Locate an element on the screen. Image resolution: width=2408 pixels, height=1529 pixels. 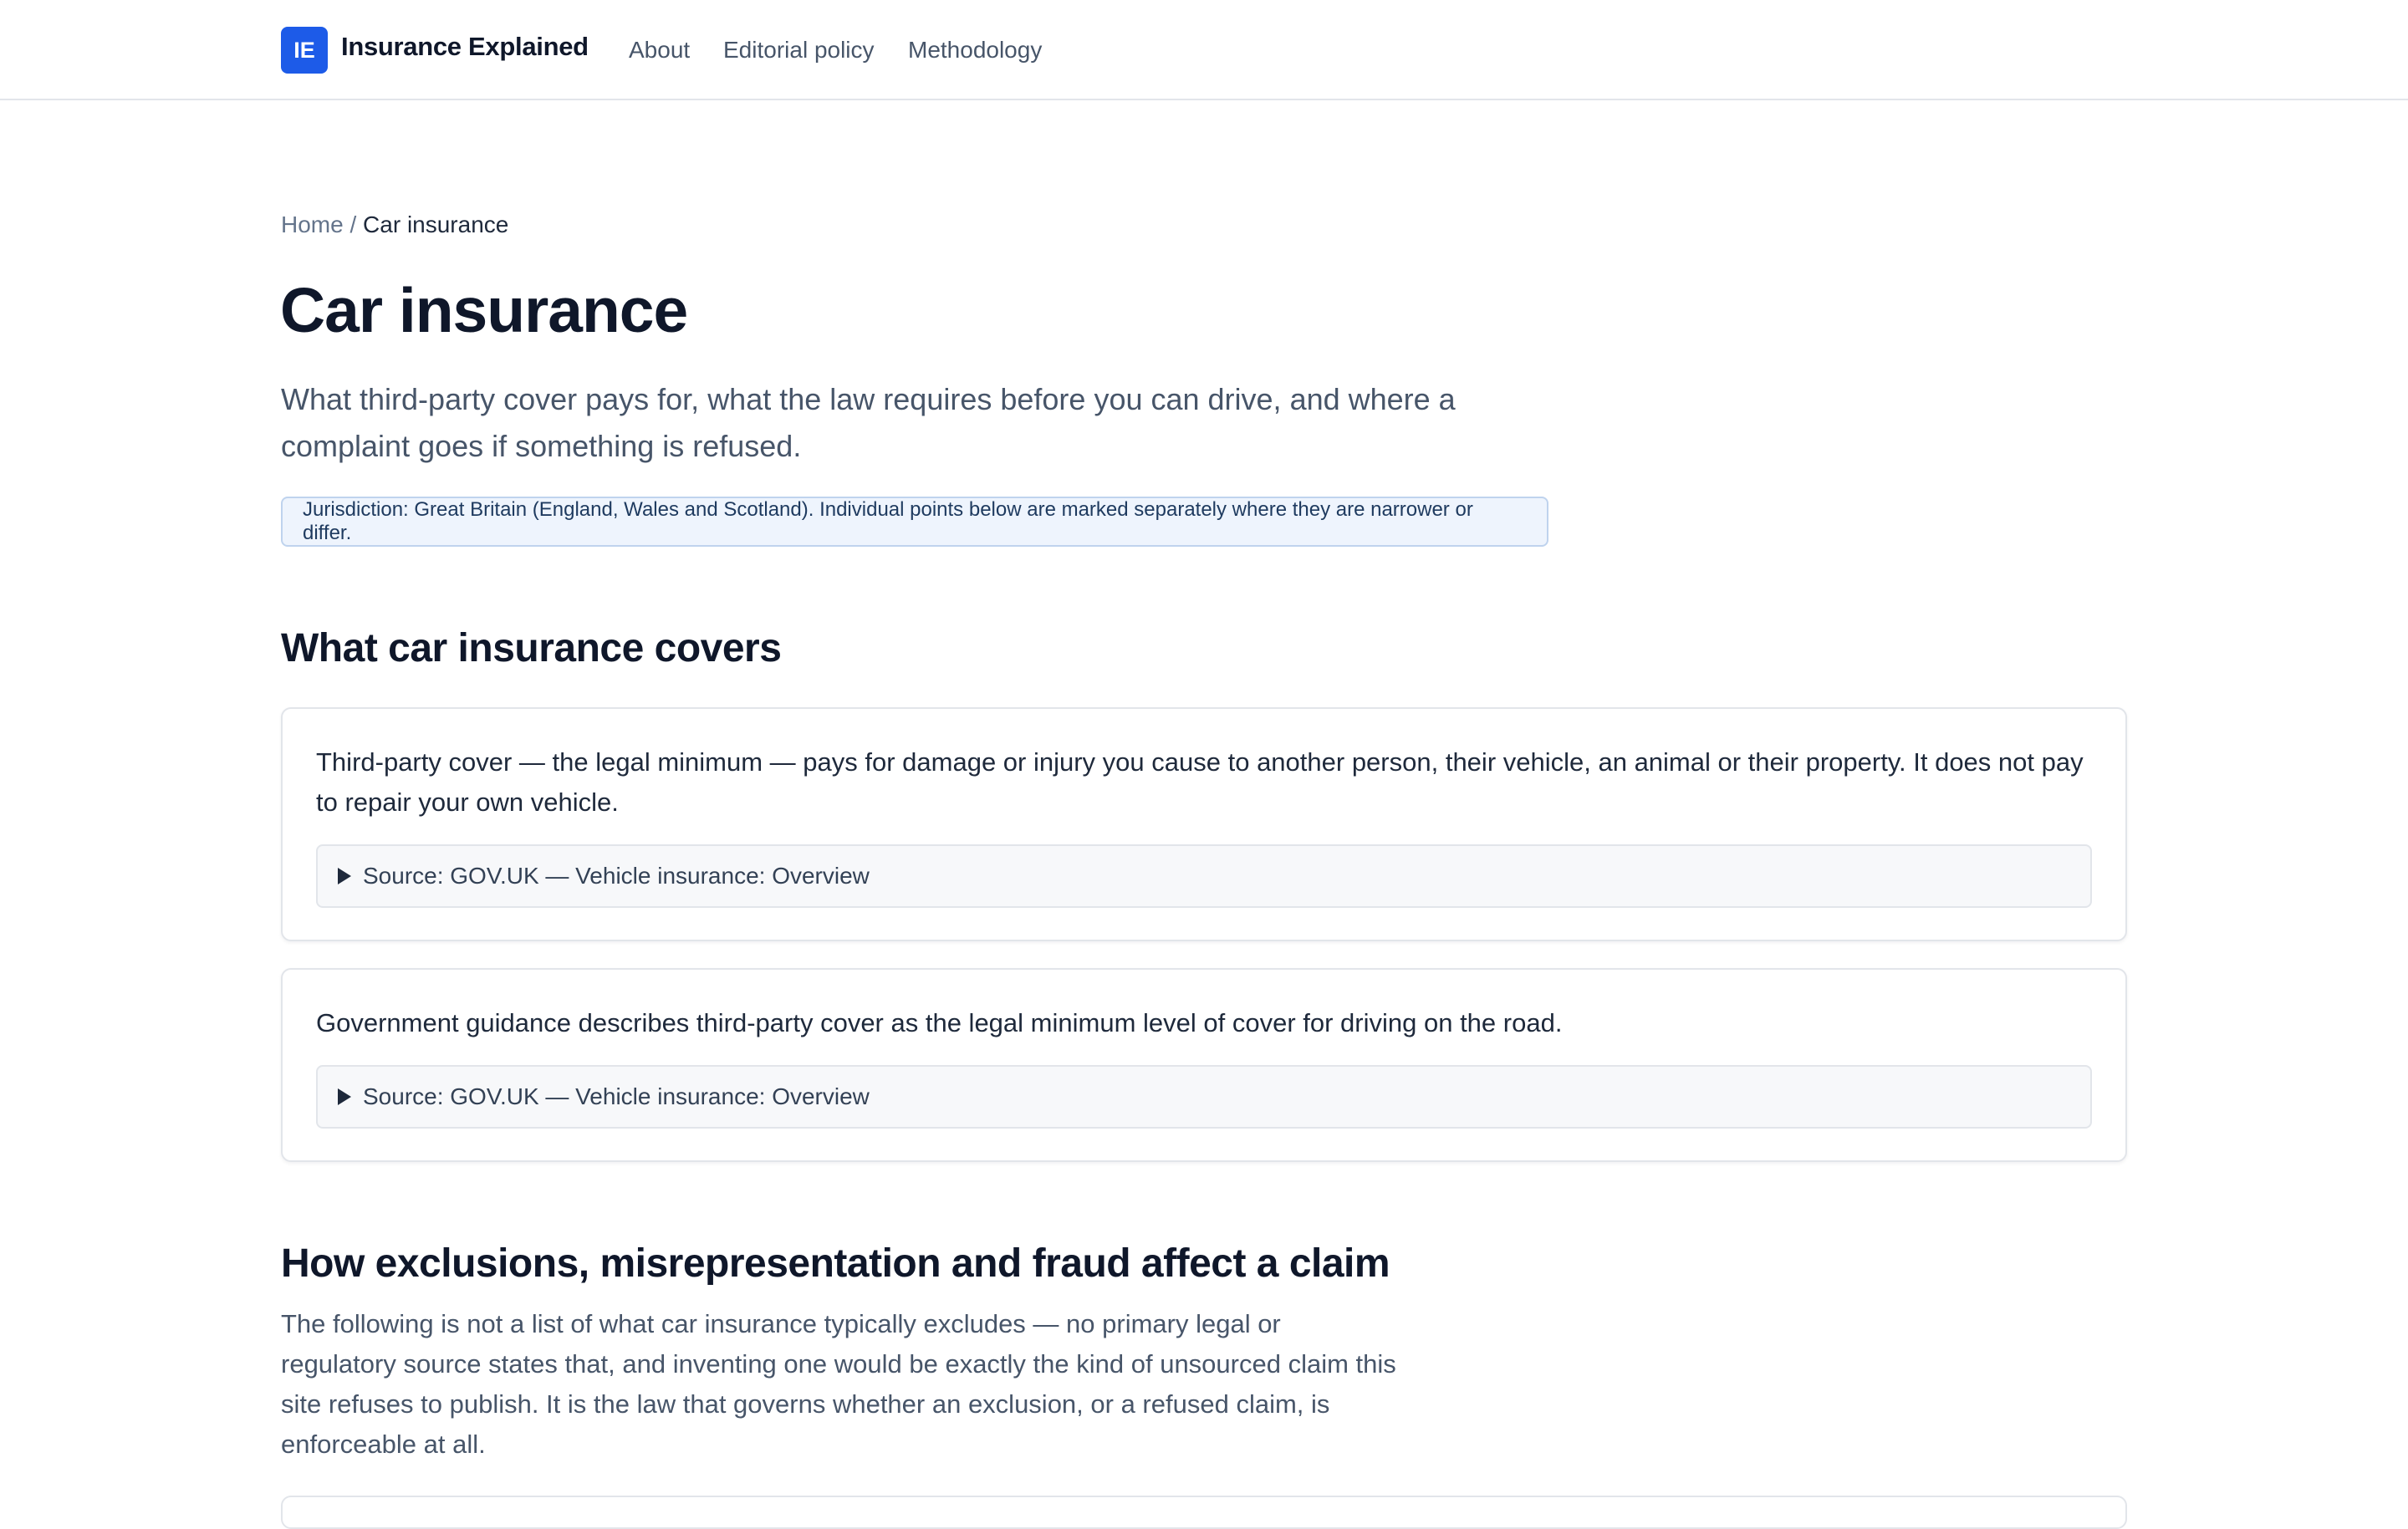
next-claim-card is located at coordinates (1204, 1512).